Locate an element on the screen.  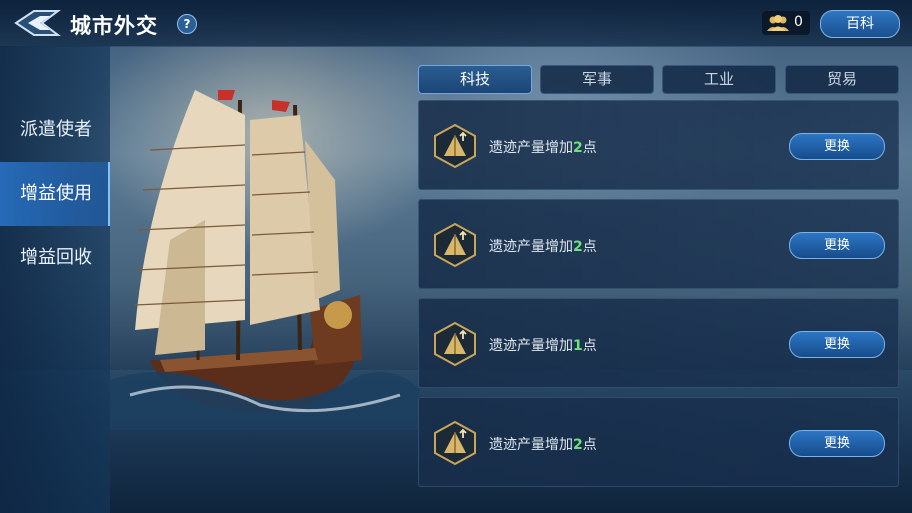
envoy-resource-counter: 0 is located at coordinates (786, 23).